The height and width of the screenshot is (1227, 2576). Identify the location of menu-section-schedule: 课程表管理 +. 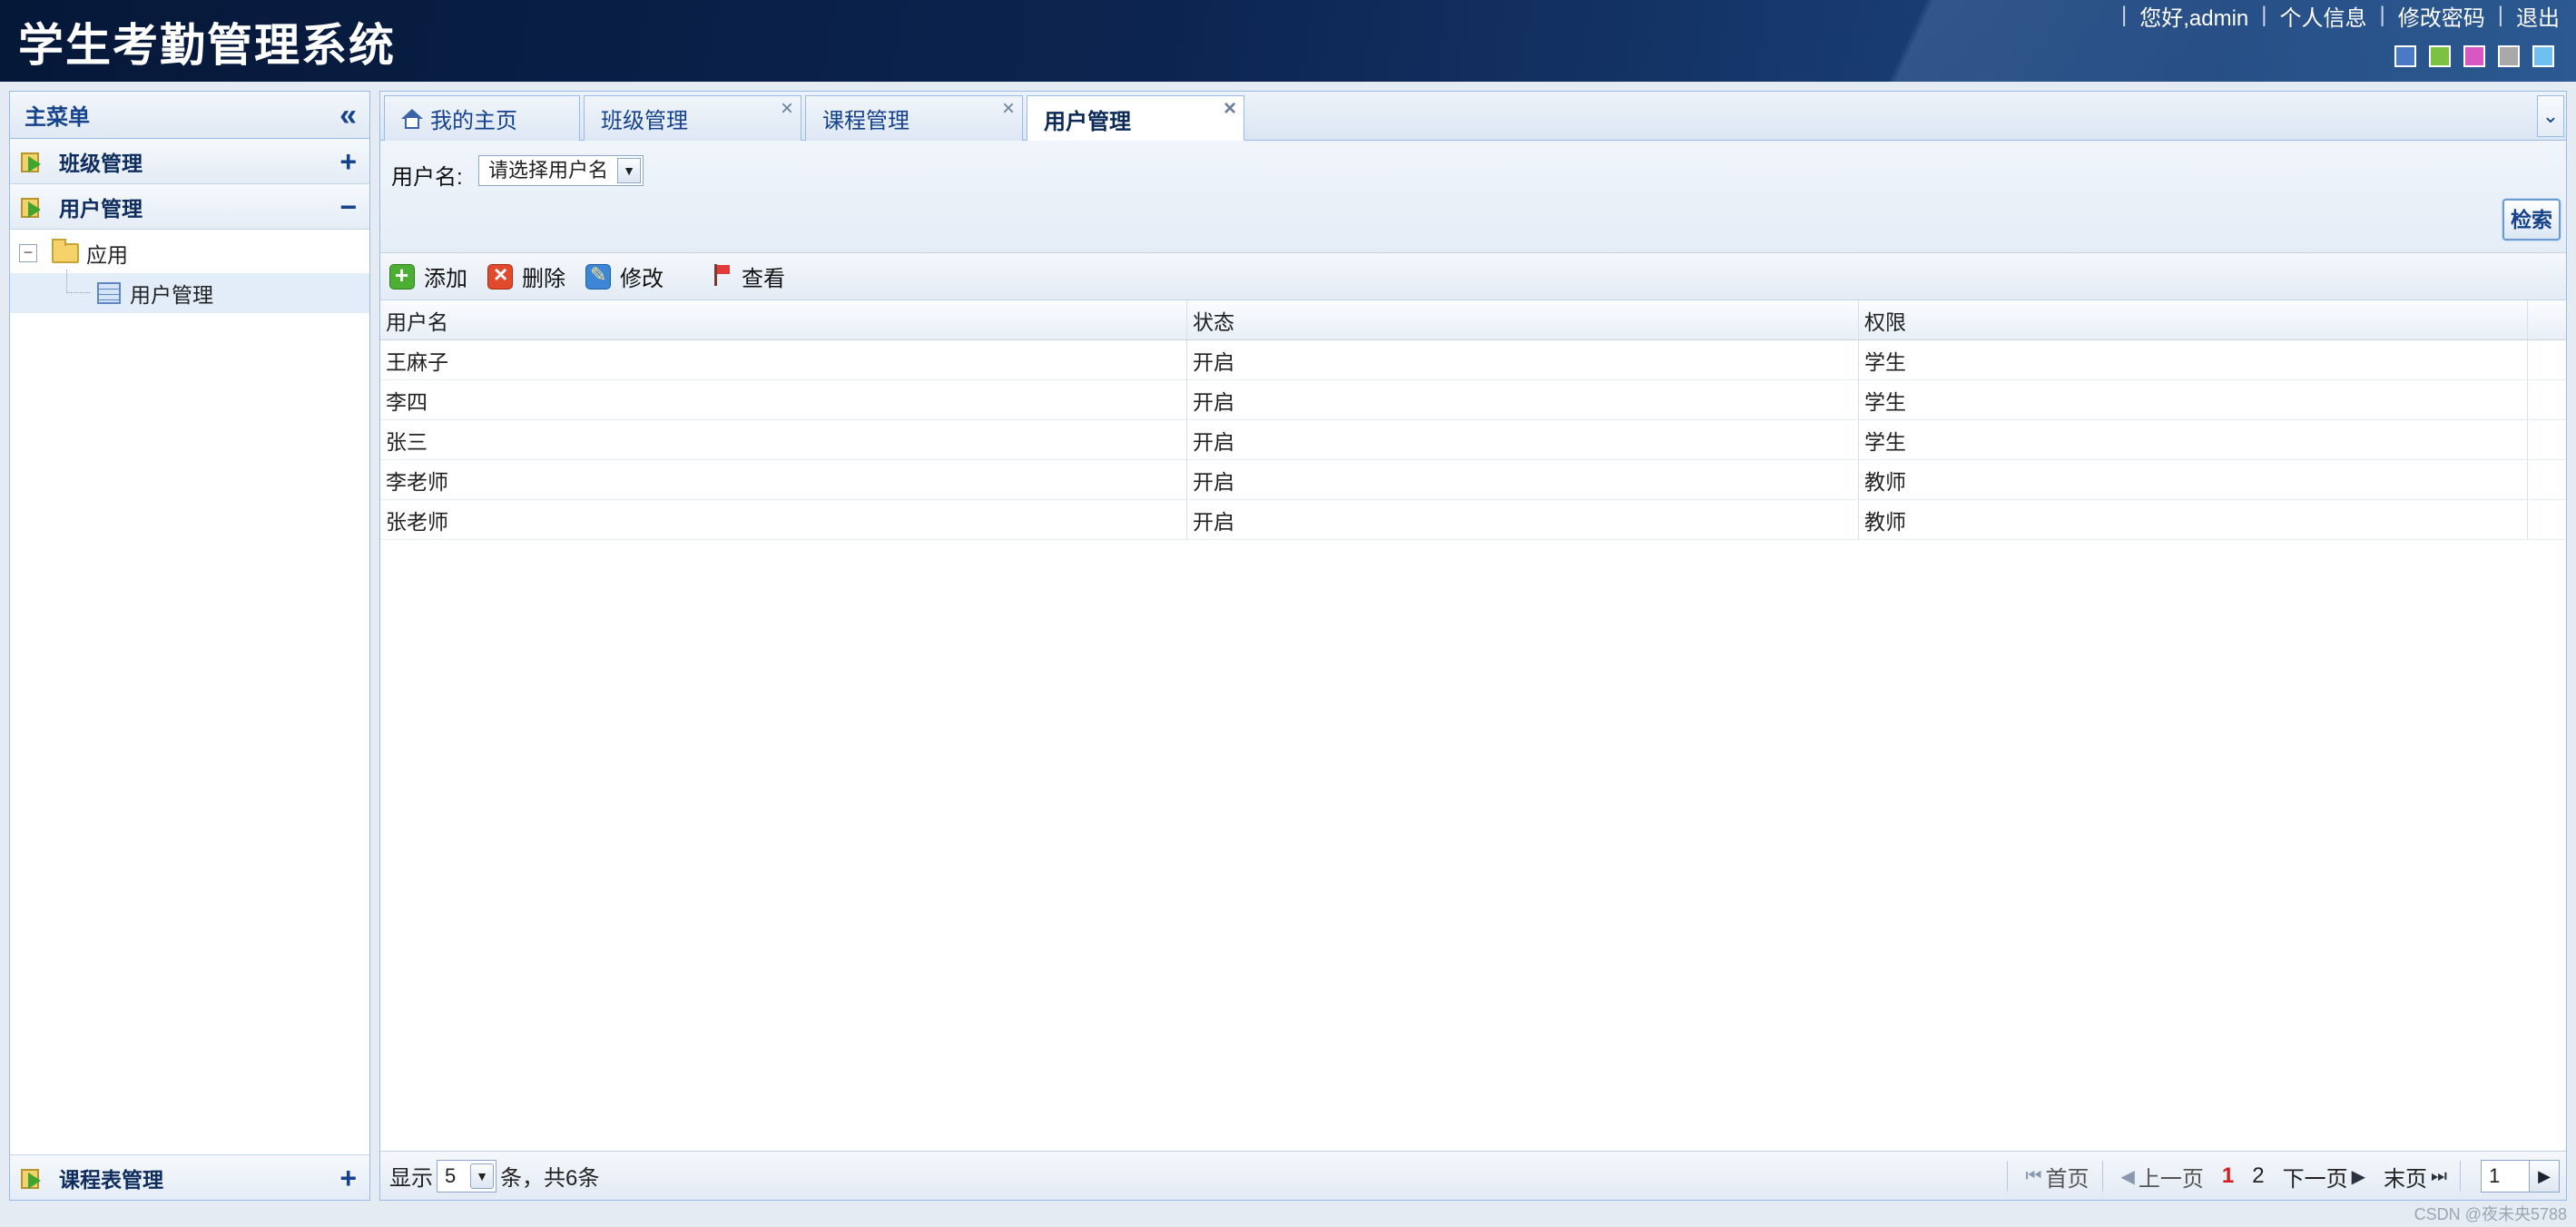
(189, 1177).